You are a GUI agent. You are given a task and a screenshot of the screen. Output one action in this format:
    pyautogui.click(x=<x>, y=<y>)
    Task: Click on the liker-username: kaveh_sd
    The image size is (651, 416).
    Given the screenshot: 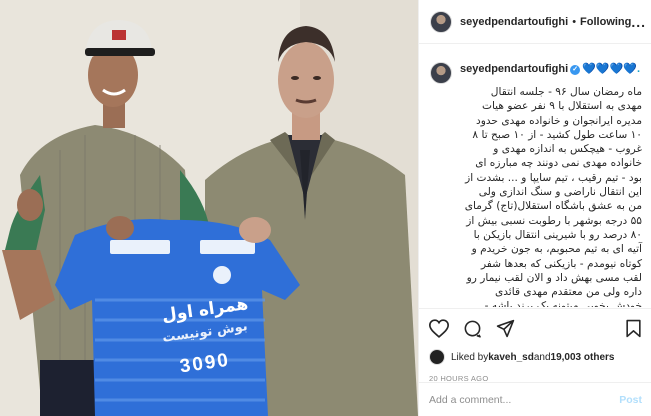 What is the action you would take?
    pyautogui.click(x=511, y=357)
    